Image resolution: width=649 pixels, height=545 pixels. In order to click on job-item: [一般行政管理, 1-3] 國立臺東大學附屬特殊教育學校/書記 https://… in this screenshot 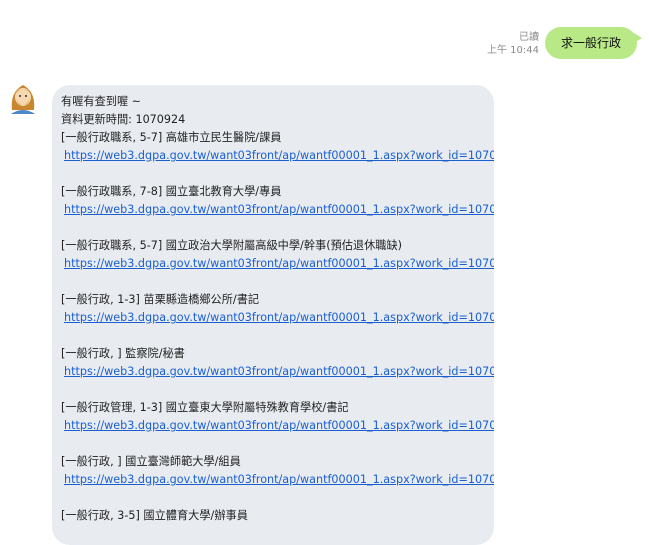, I will do `click(277, 417)`.